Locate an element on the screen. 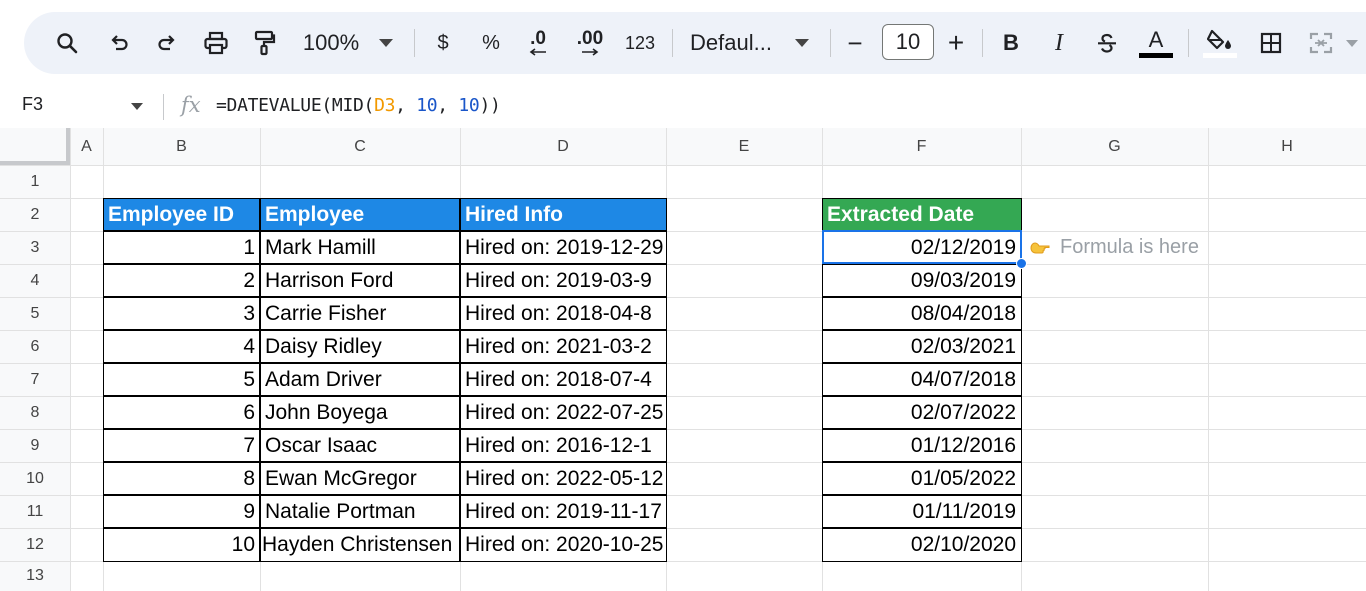  cell-employee-id: 3 is located at coordinates (181, 313).